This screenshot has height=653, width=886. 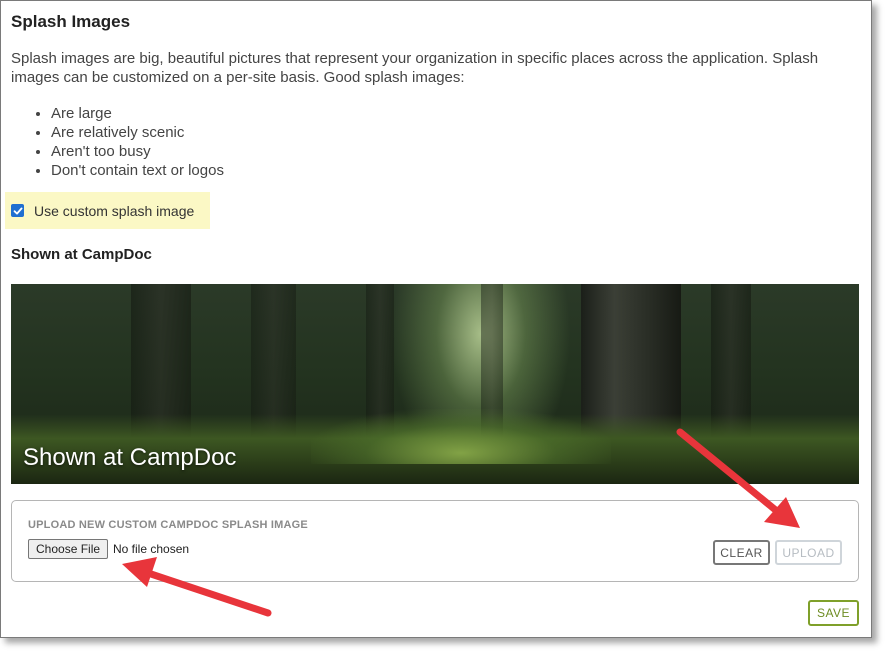 What do you see at coordinates (461, 436) in the screenshot?
I see `grass-patch` at bounding box center [461, 436].